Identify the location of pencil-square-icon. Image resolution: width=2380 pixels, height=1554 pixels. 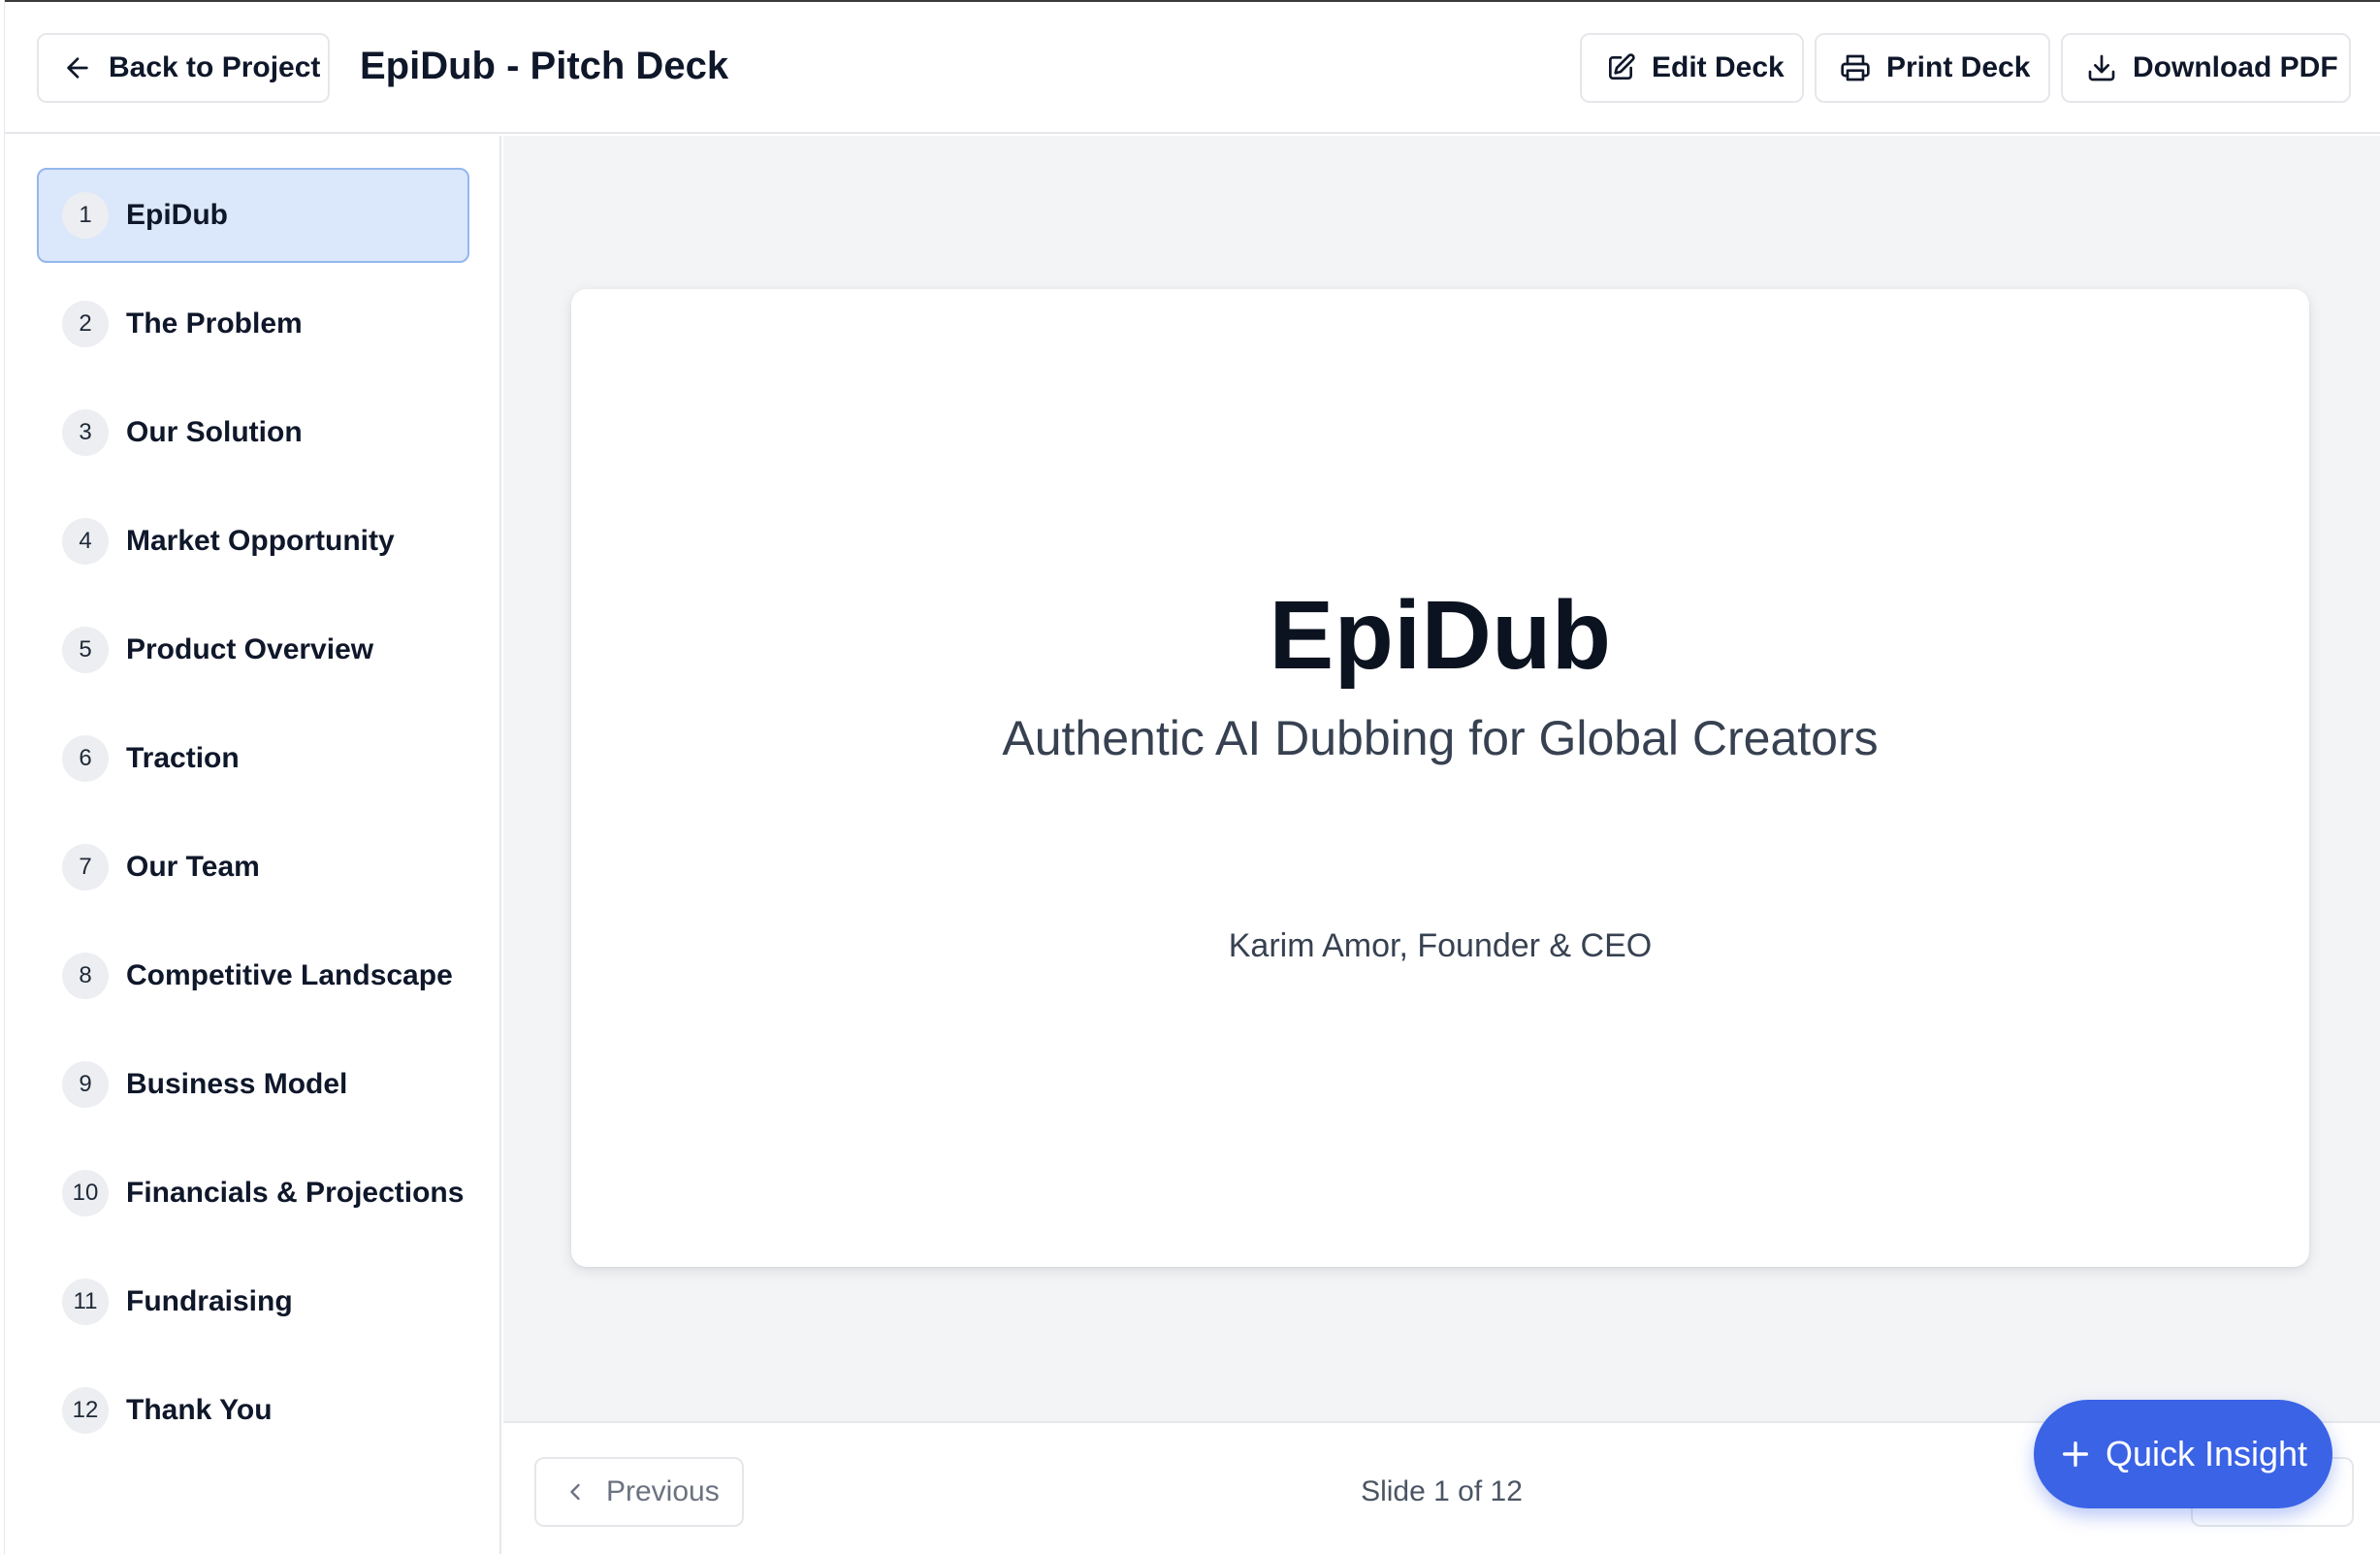
(1622, 66).